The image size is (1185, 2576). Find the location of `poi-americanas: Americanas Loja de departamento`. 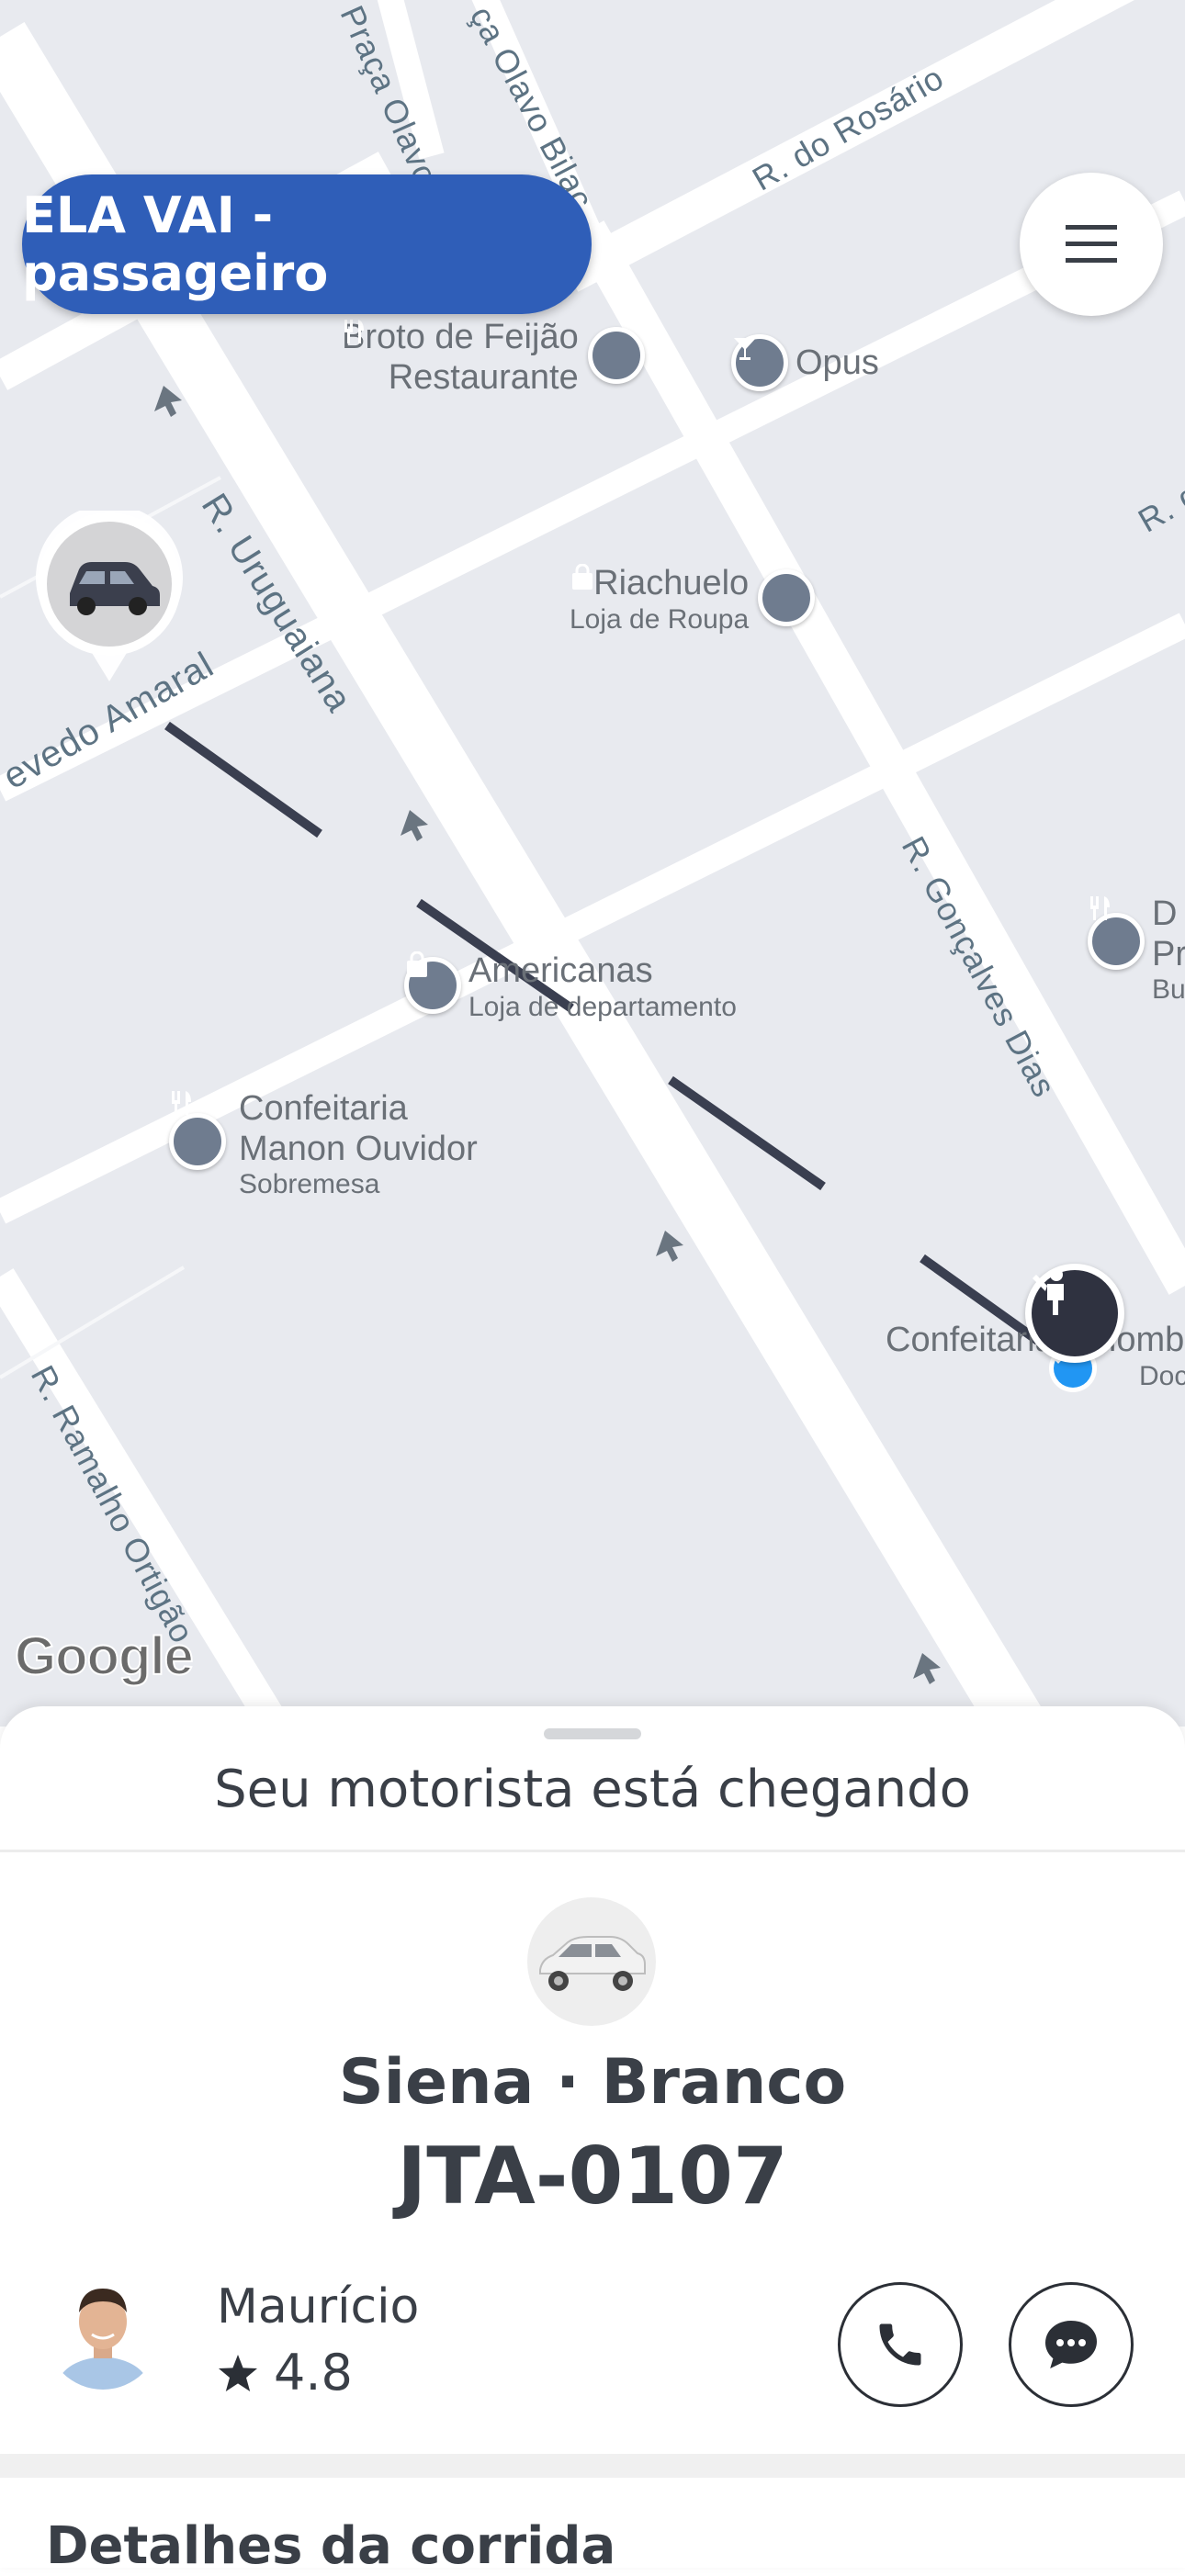

poi-americanas: Americanas Loja de departamento is located at coordinates (570, 987).